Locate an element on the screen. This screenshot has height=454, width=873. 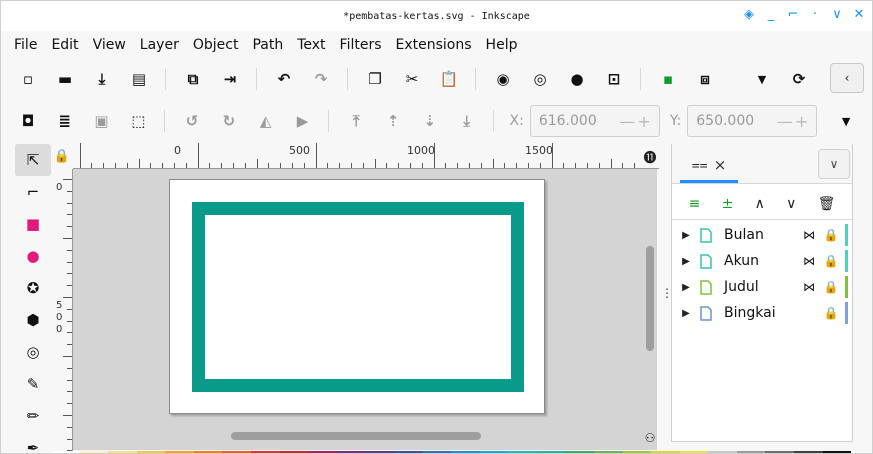
layer-row: ▶ Bulan ⋈ 🔒 is located at coordinates (763, 235).